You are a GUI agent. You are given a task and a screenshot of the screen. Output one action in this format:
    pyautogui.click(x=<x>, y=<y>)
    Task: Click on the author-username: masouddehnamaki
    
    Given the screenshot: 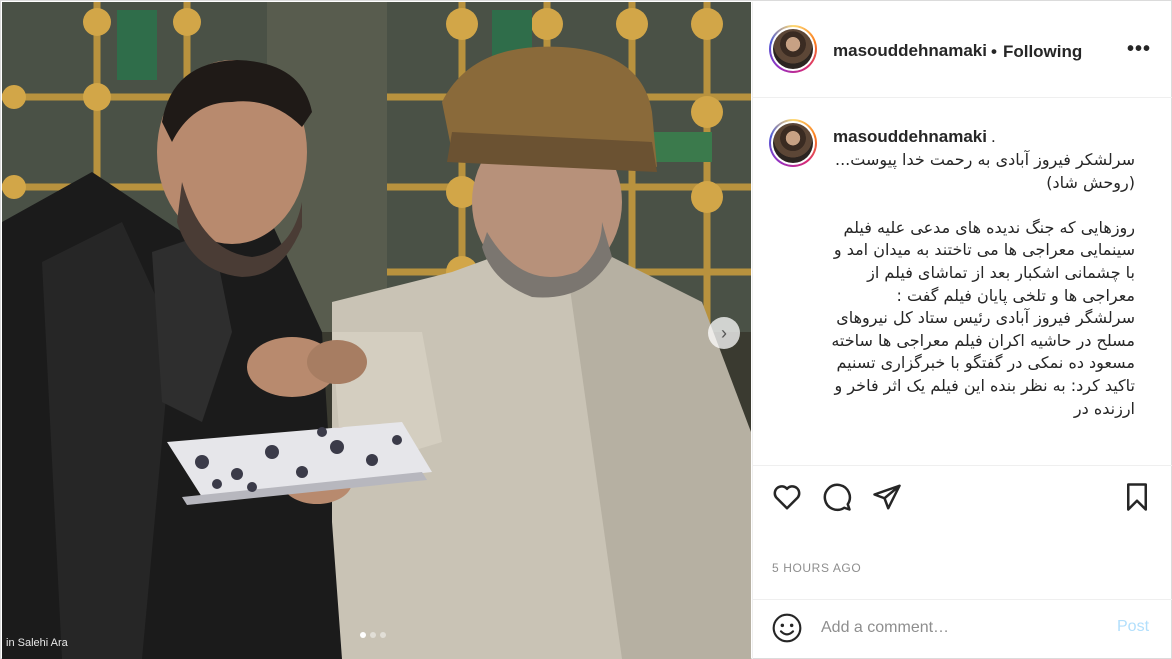 What is the action you would take?
    pyautogui.click(x=910, y=51)
    